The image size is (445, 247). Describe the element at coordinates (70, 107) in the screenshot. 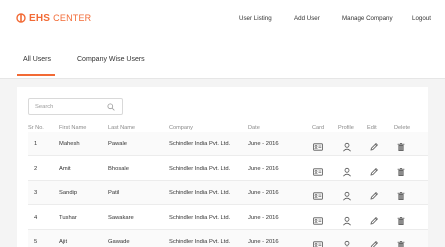

I see `search-input` at that location.